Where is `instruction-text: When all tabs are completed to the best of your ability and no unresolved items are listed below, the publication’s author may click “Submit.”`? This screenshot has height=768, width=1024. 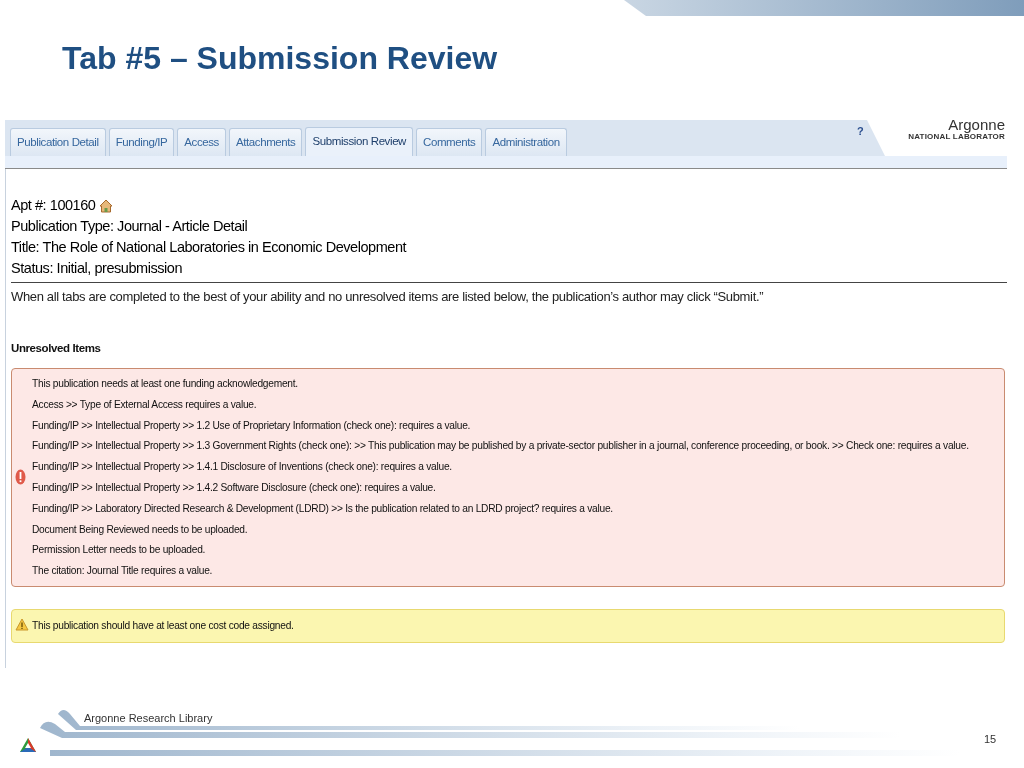
instruction-text: When all tabs are completed to the best of your ability and no unresolved items are listed below, the publication’s author may click “Submit.” is located at coordinates (388, 296).